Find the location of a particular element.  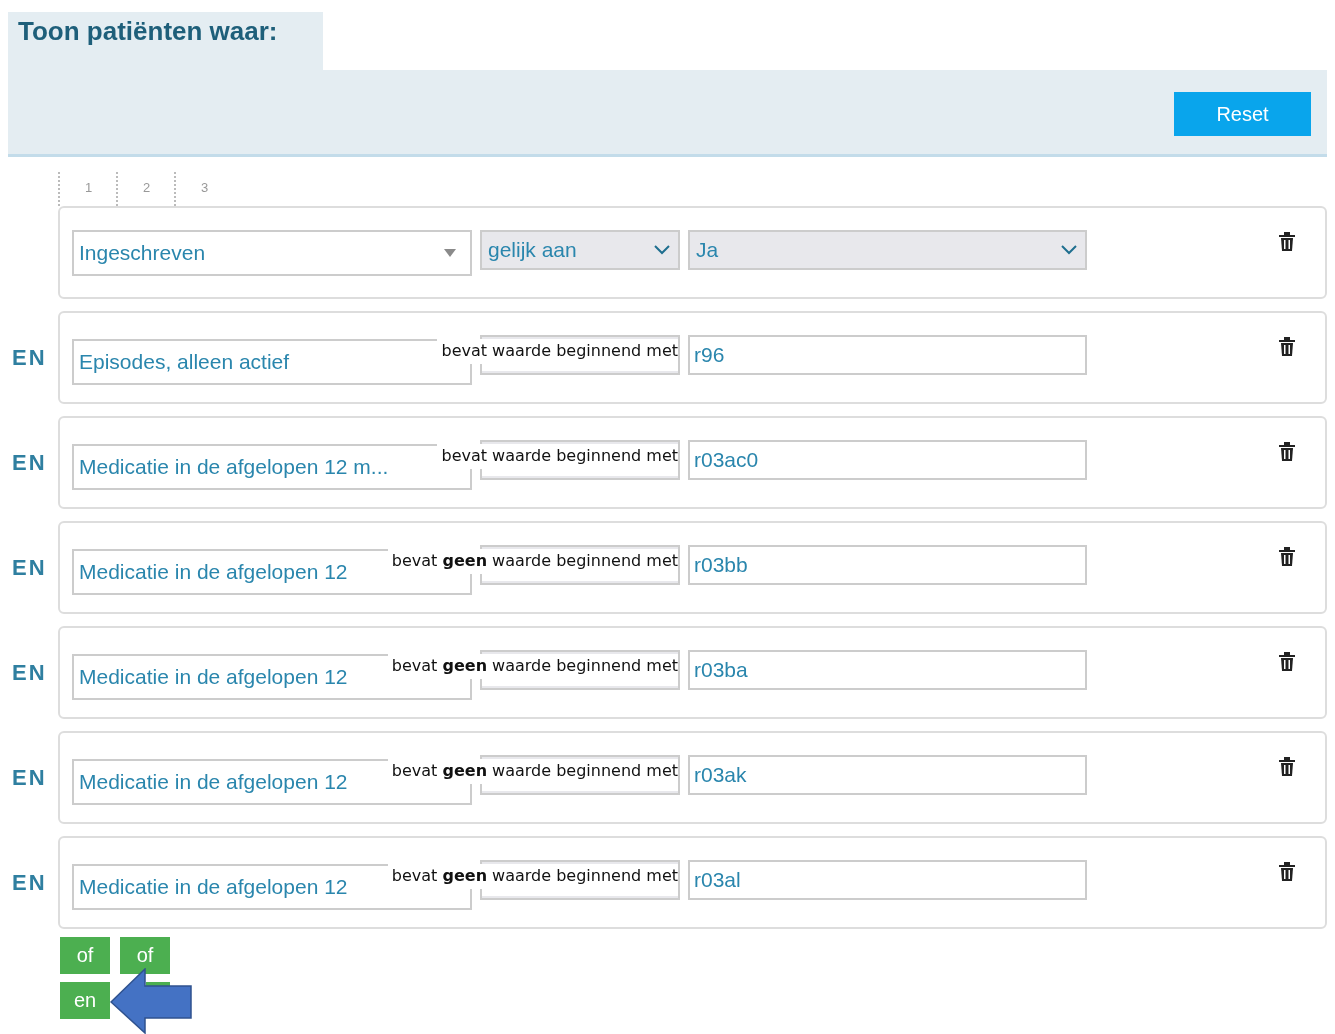

filter-title: Toon patiënten waar: is located at coordinates (148, 31).